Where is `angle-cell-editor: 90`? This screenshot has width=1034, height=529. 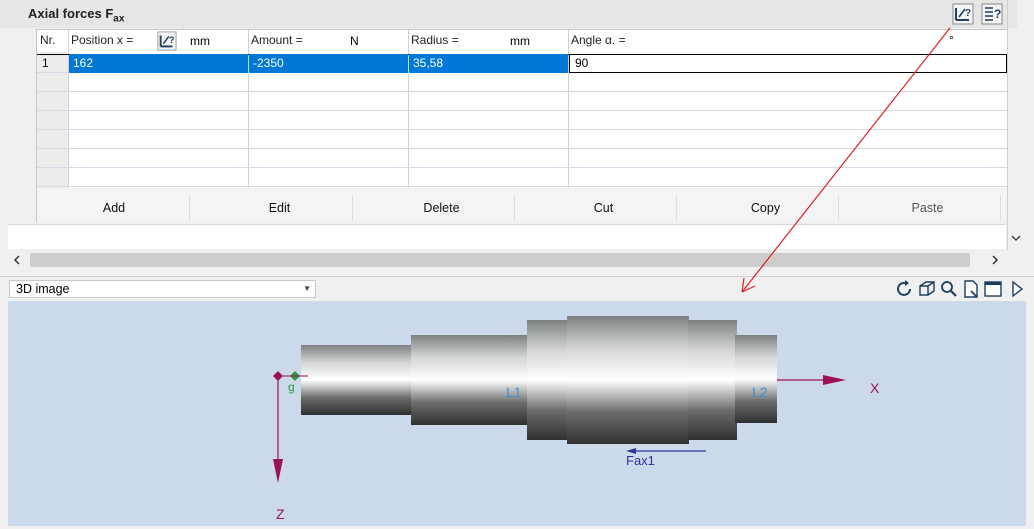 angle-cell-editor: 90 is located at coordinates (788, 63).